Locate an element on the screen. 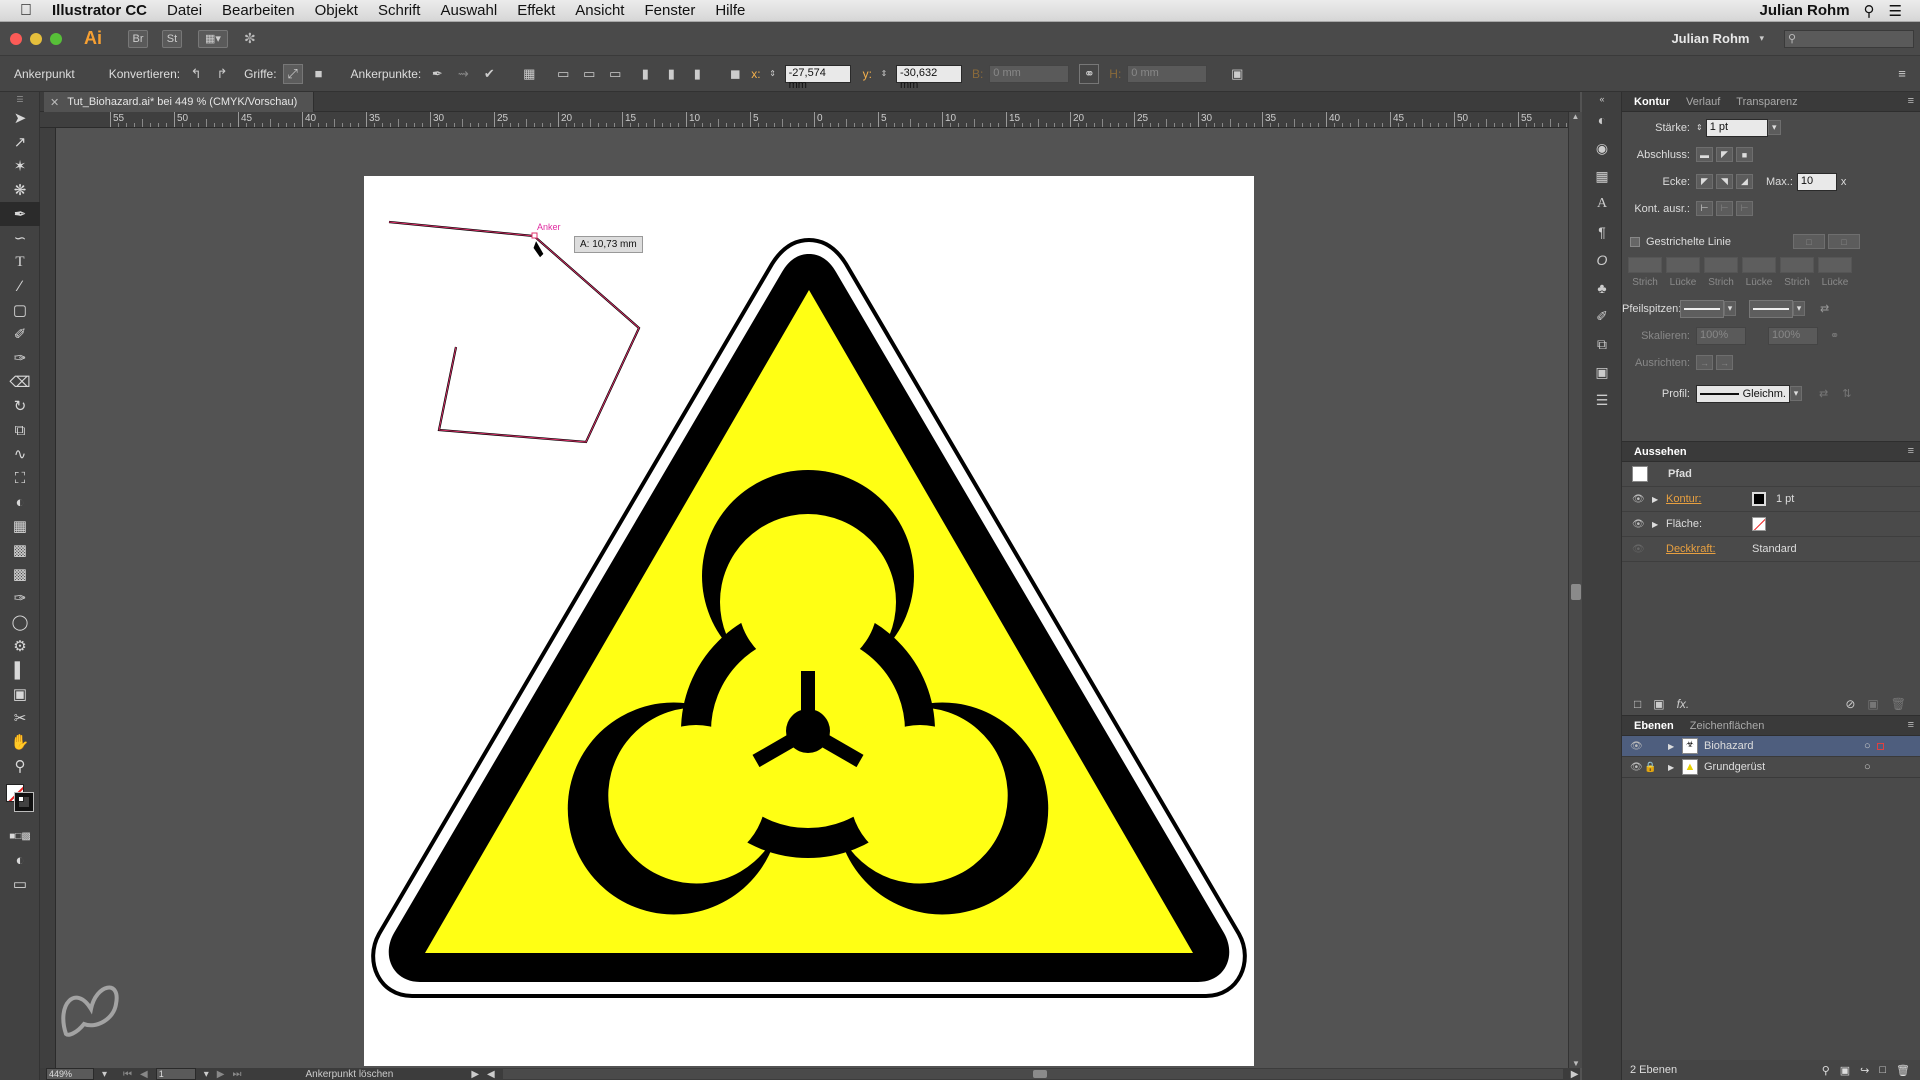 The height and width of the screenshot is (1080, 1920). shape-builder-icon: ◐ is located at coordinates (20, 502).